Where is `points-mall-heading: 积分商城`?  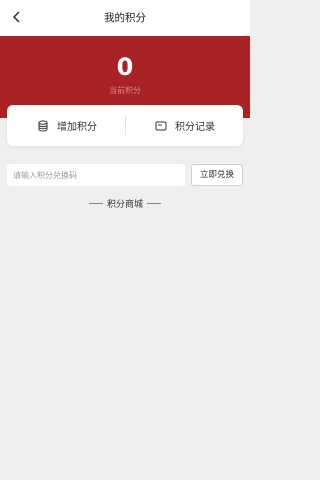
points-mall-heading: 积分商城 is located at coordinates (125, 203).